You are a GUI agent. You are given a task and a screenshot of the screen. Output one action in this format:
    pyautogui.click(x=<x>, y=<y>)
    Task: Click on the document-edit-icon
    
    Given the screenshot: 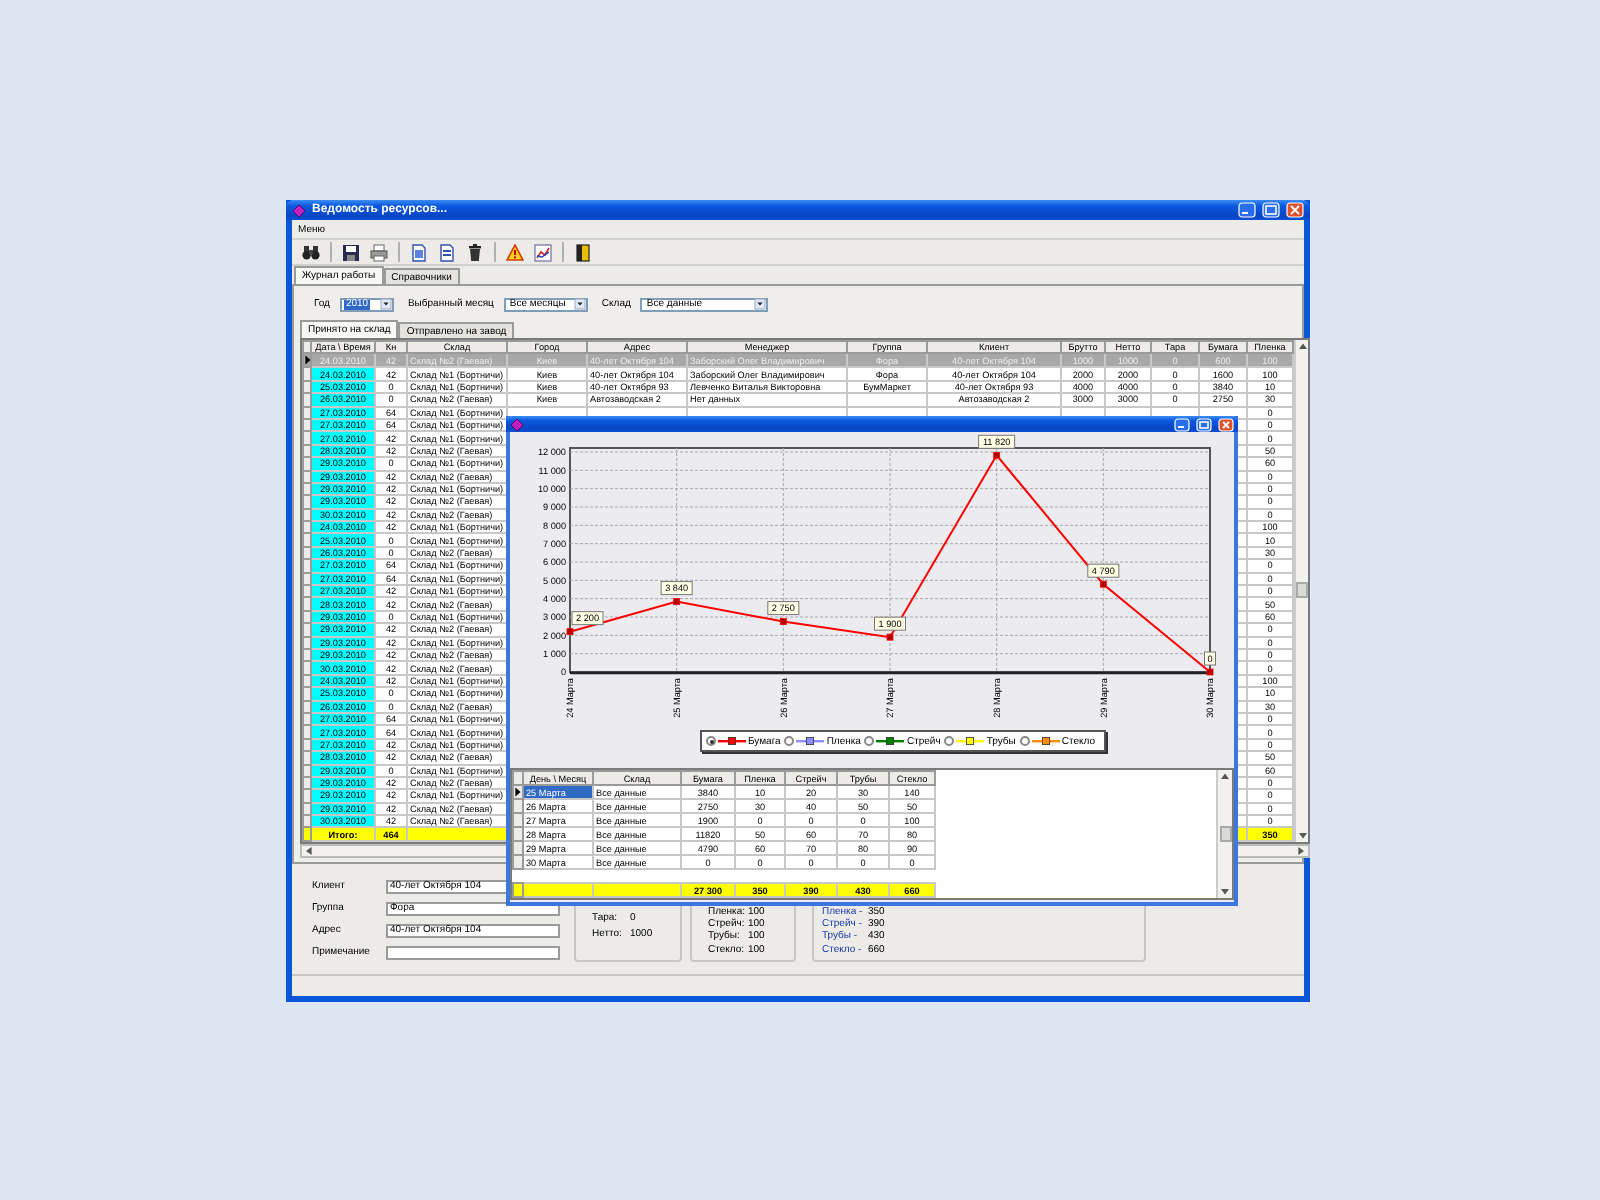 What is the action you would take?
    pyautogui.click(x=447, y=252)
    